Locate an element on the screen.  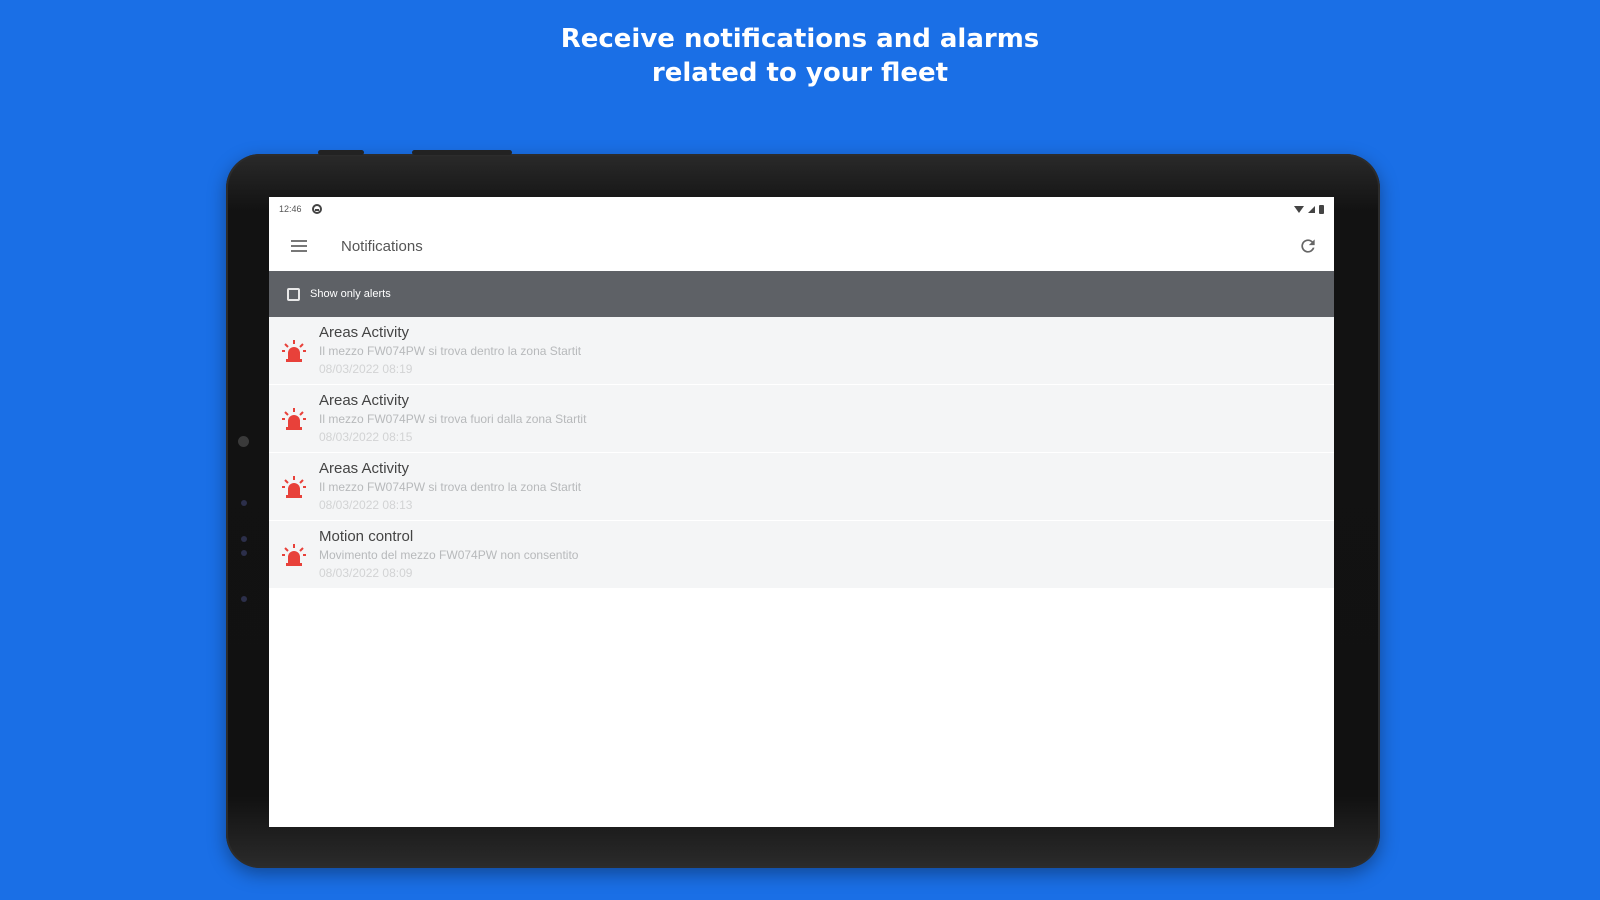
wifi-icon is located at coordinates (1299, 209).